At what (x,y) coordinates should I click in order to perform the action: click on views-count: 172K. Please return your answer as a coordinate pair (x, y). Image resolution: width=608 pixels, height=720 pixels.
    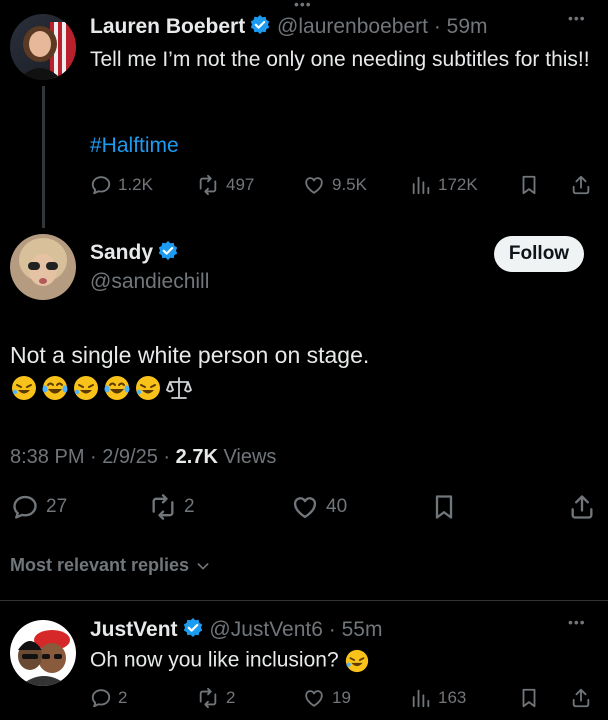
    Looking at the image, I should click on (458, 184).